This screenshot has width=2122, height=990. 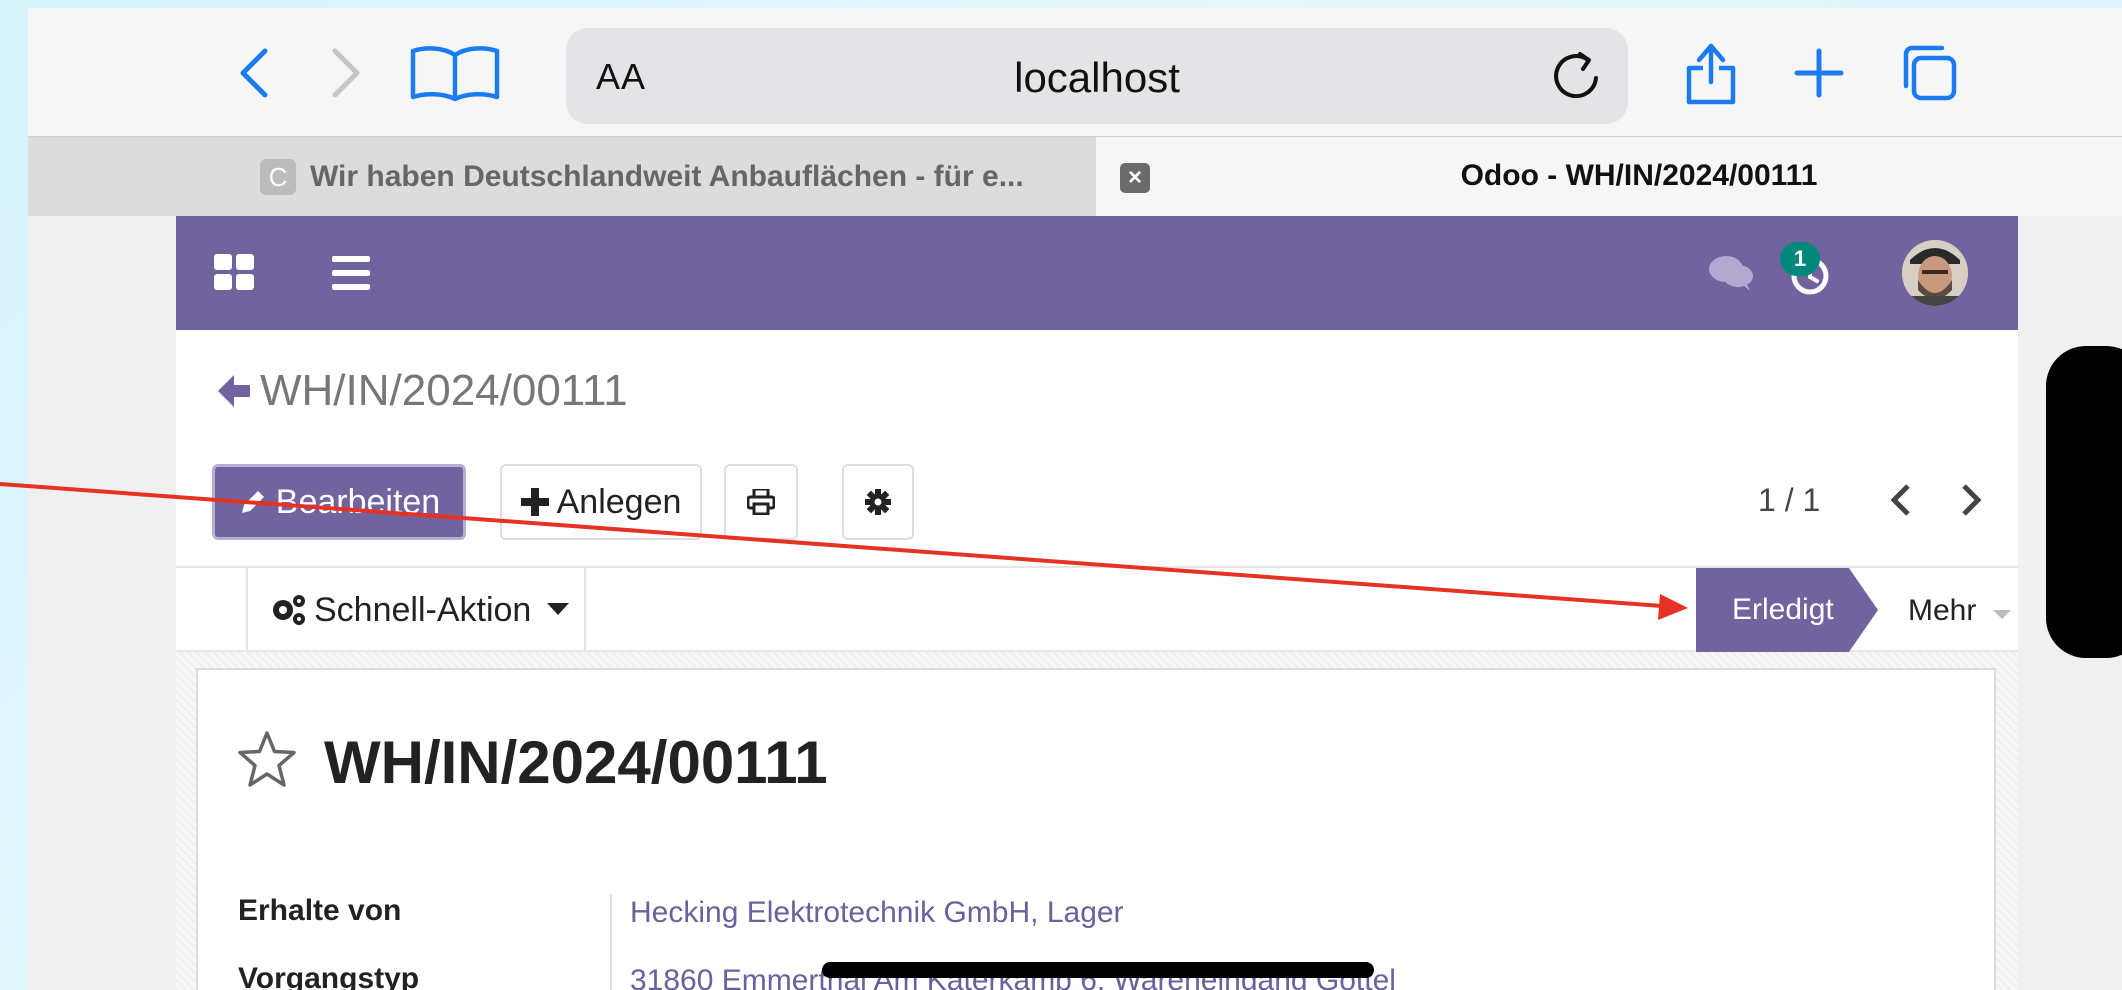 I want to click on address-text: localhost, so click(x=1097, y=77).